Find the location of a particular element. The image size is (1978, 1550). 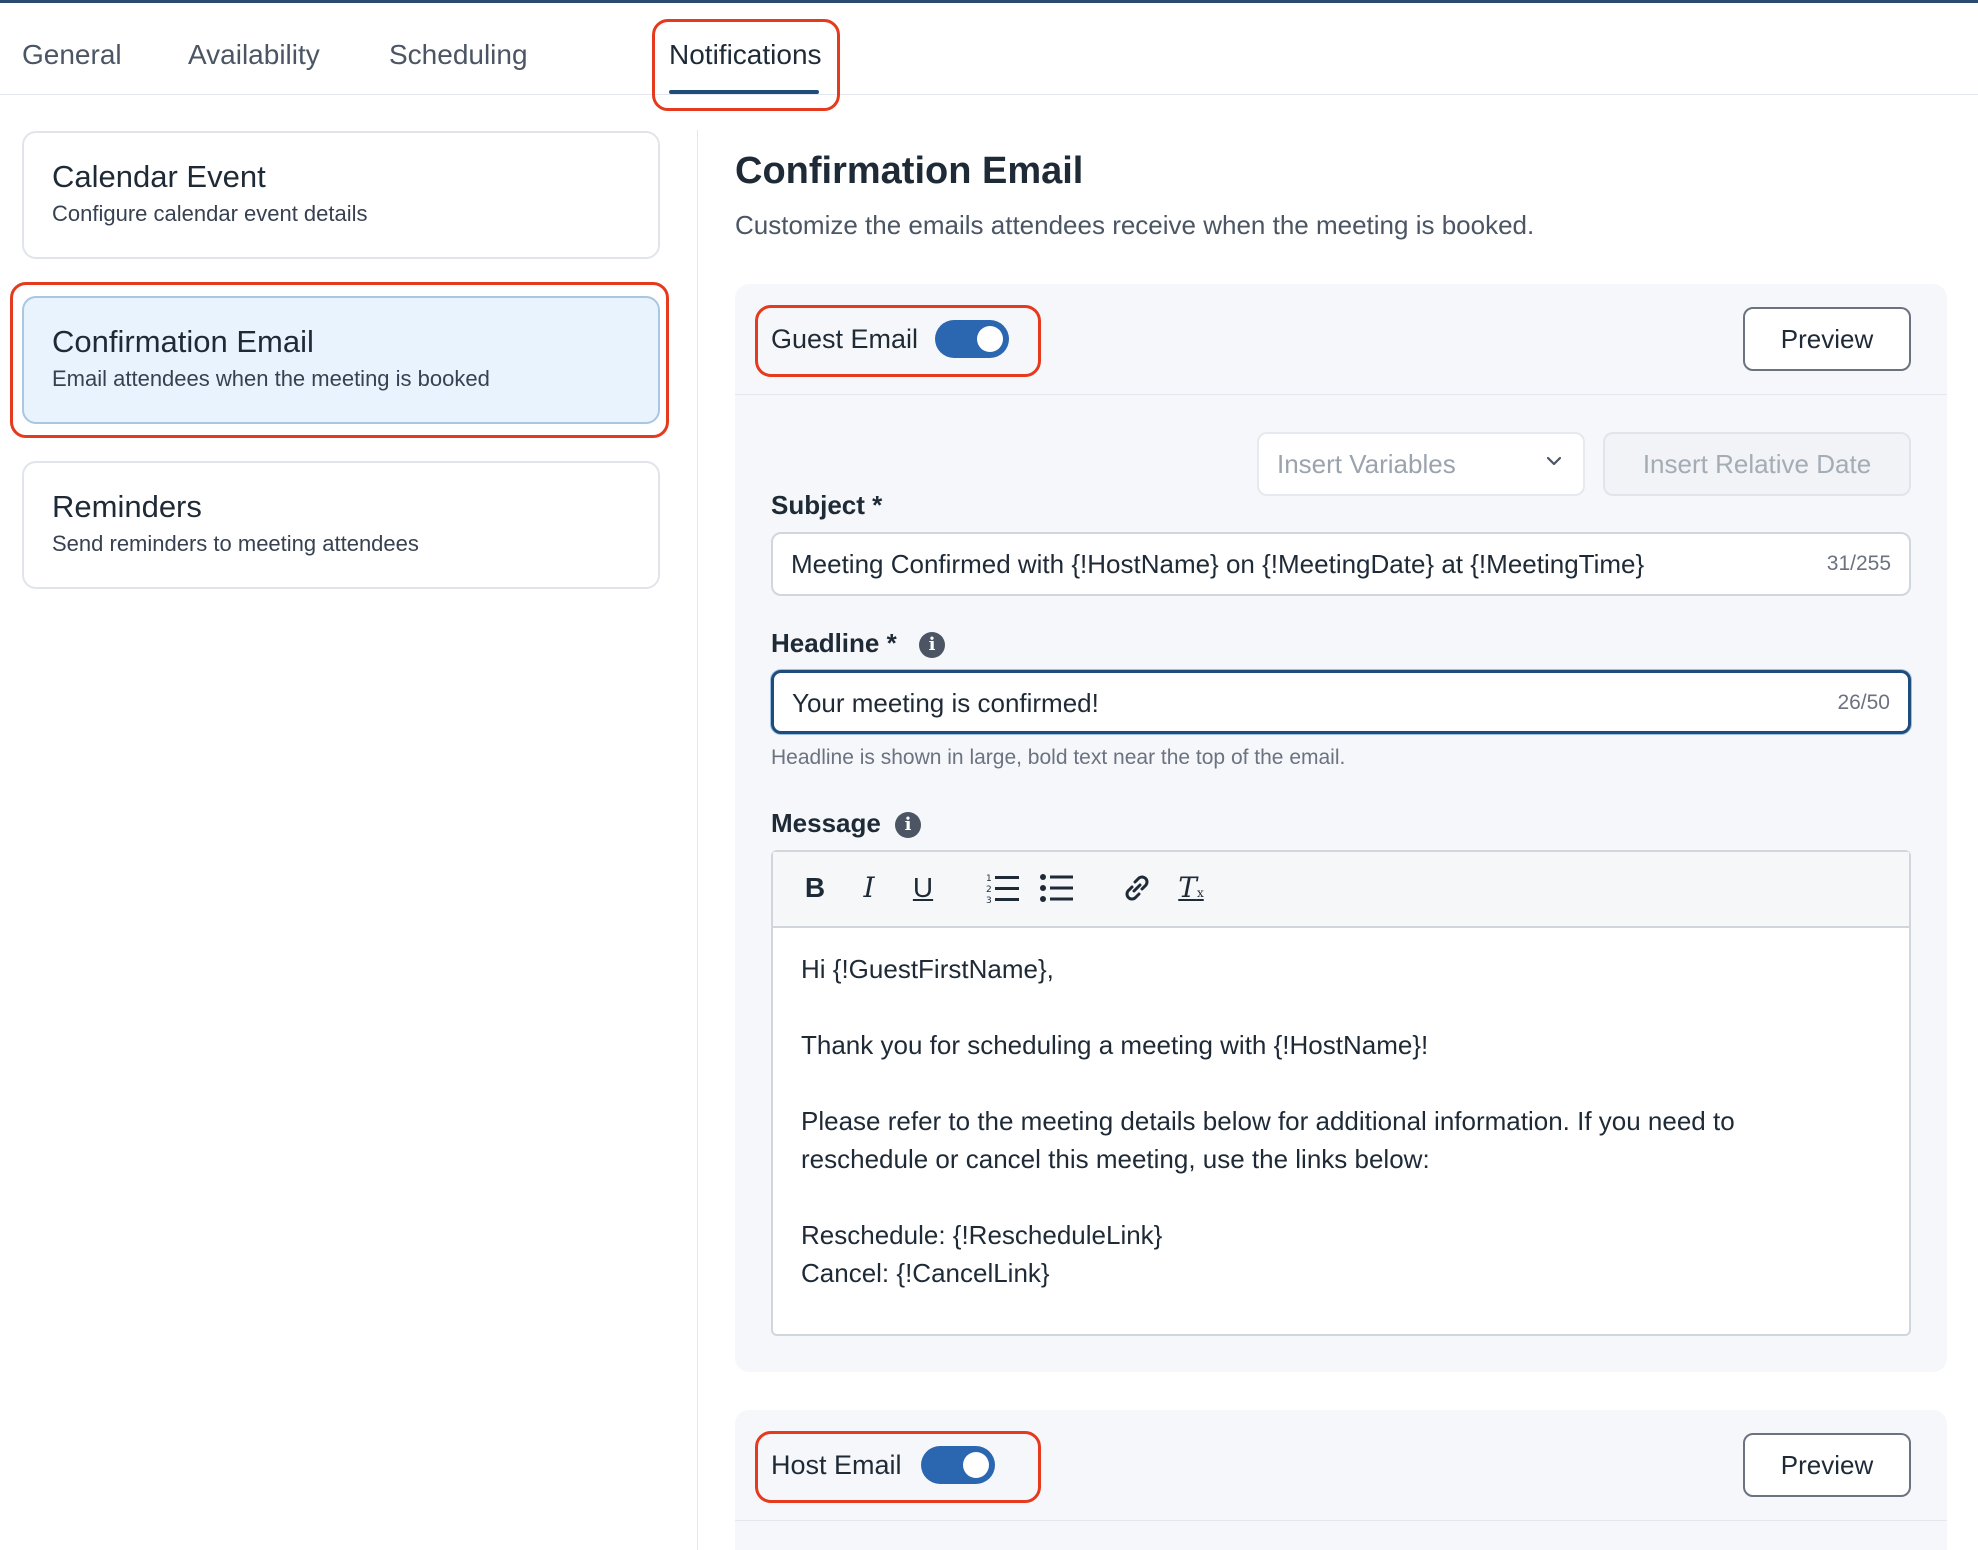

svg-text: 3 is located at coordinates (989, 901).